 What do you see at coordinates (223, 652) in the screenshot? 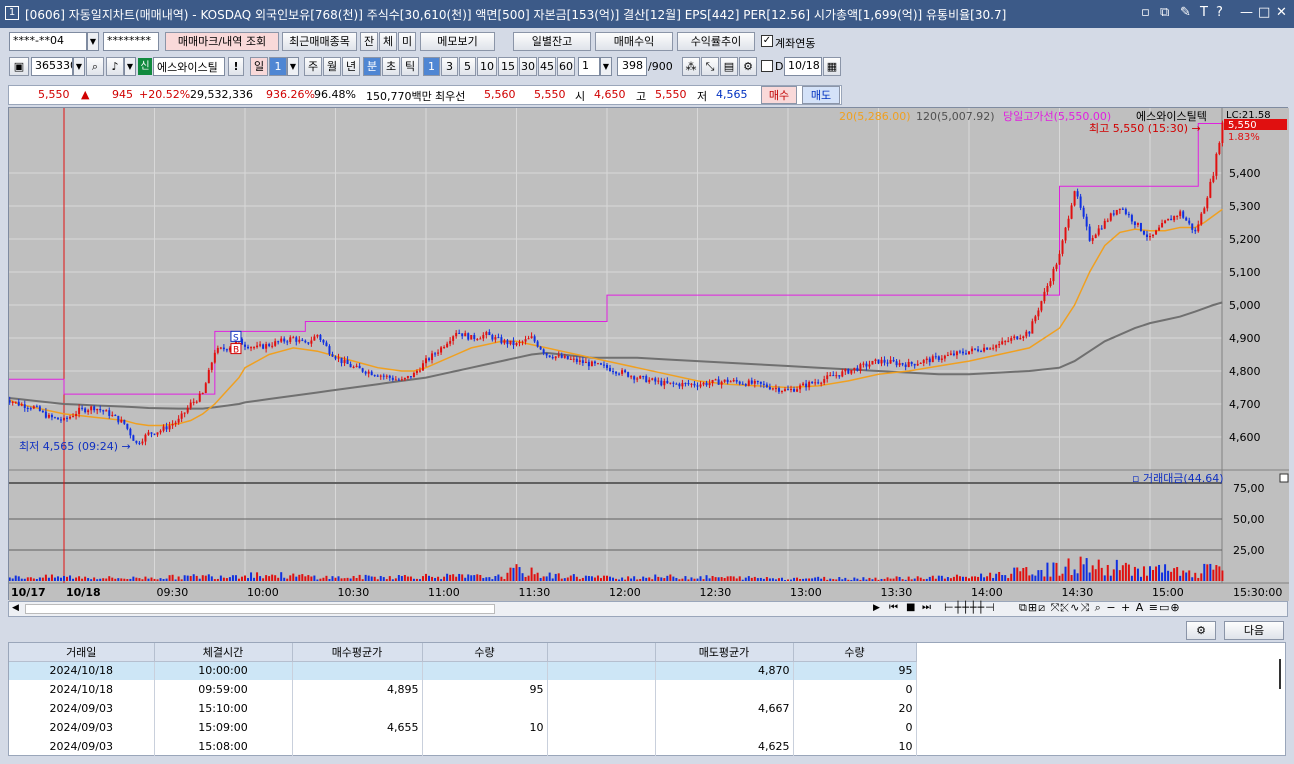
I see `header-exec-time: 체결시간` at bounding box center [223, 652].